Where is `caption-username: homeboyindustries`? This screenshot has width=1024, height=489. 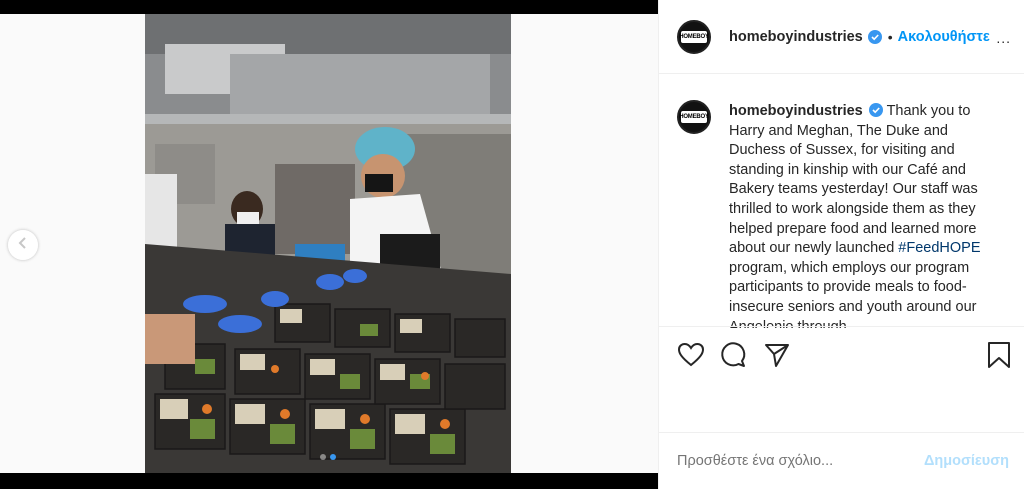
caption-username: homeboyindustries is located at coordinates (796, 111).